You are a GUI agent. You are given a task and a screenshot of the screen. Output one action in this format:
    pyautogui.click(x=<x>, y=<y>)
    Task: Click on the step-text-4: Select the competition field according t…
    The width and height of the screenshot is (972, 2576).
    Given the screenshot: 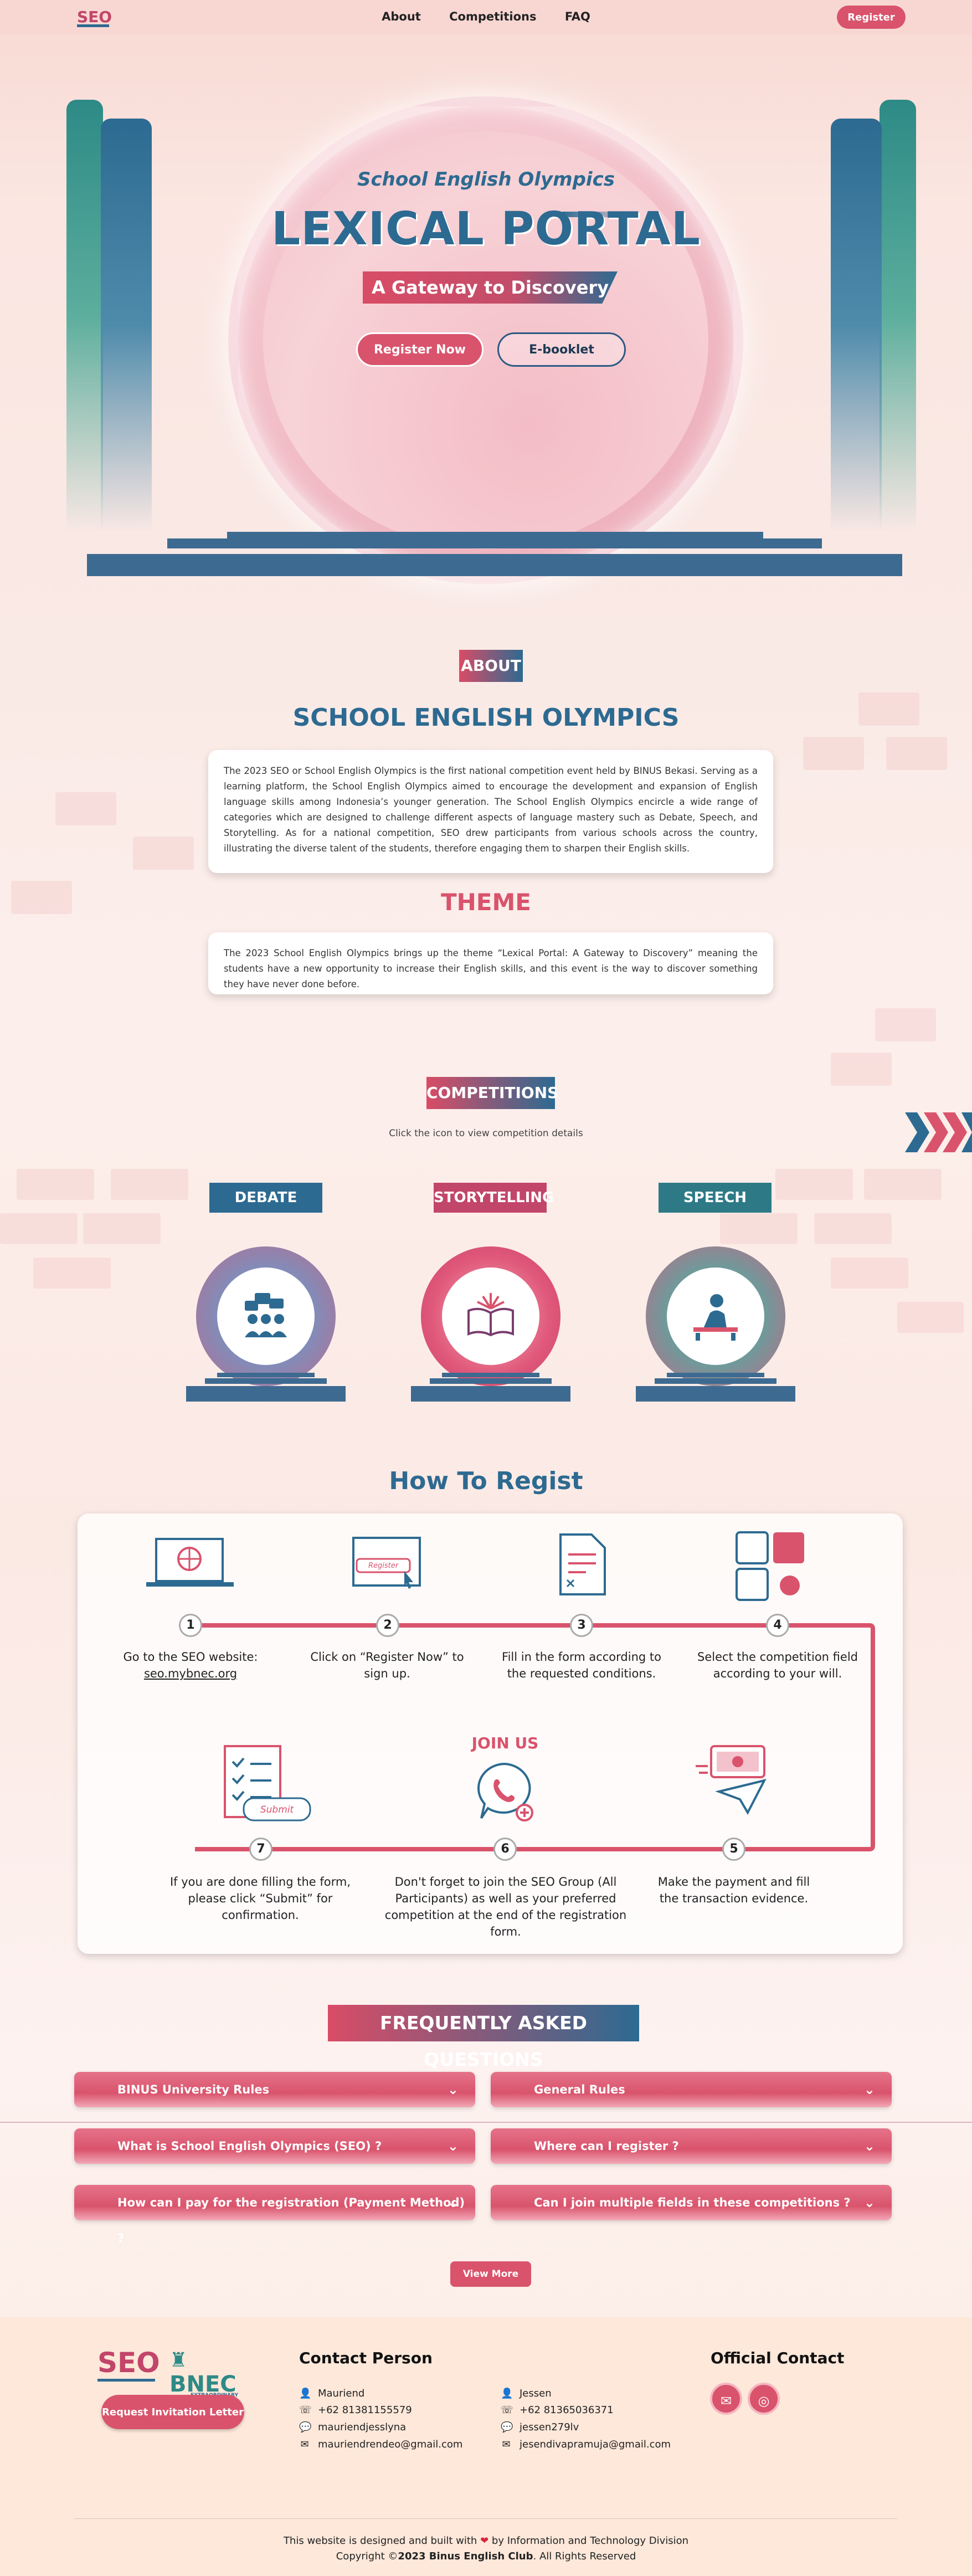 What is the action you would take?
    pyautogui.click(x=778, y=1665)
    